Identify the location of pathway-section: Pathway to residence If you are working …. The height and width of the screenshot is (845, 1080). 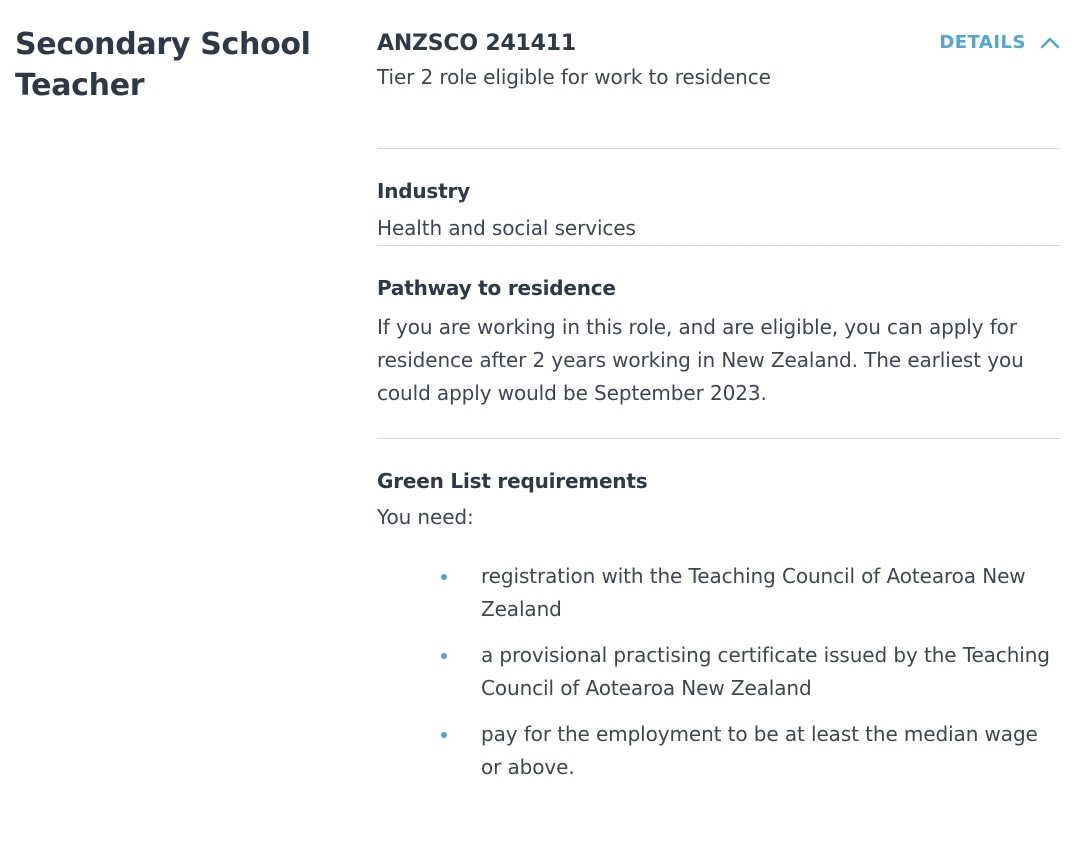
(718, 342).